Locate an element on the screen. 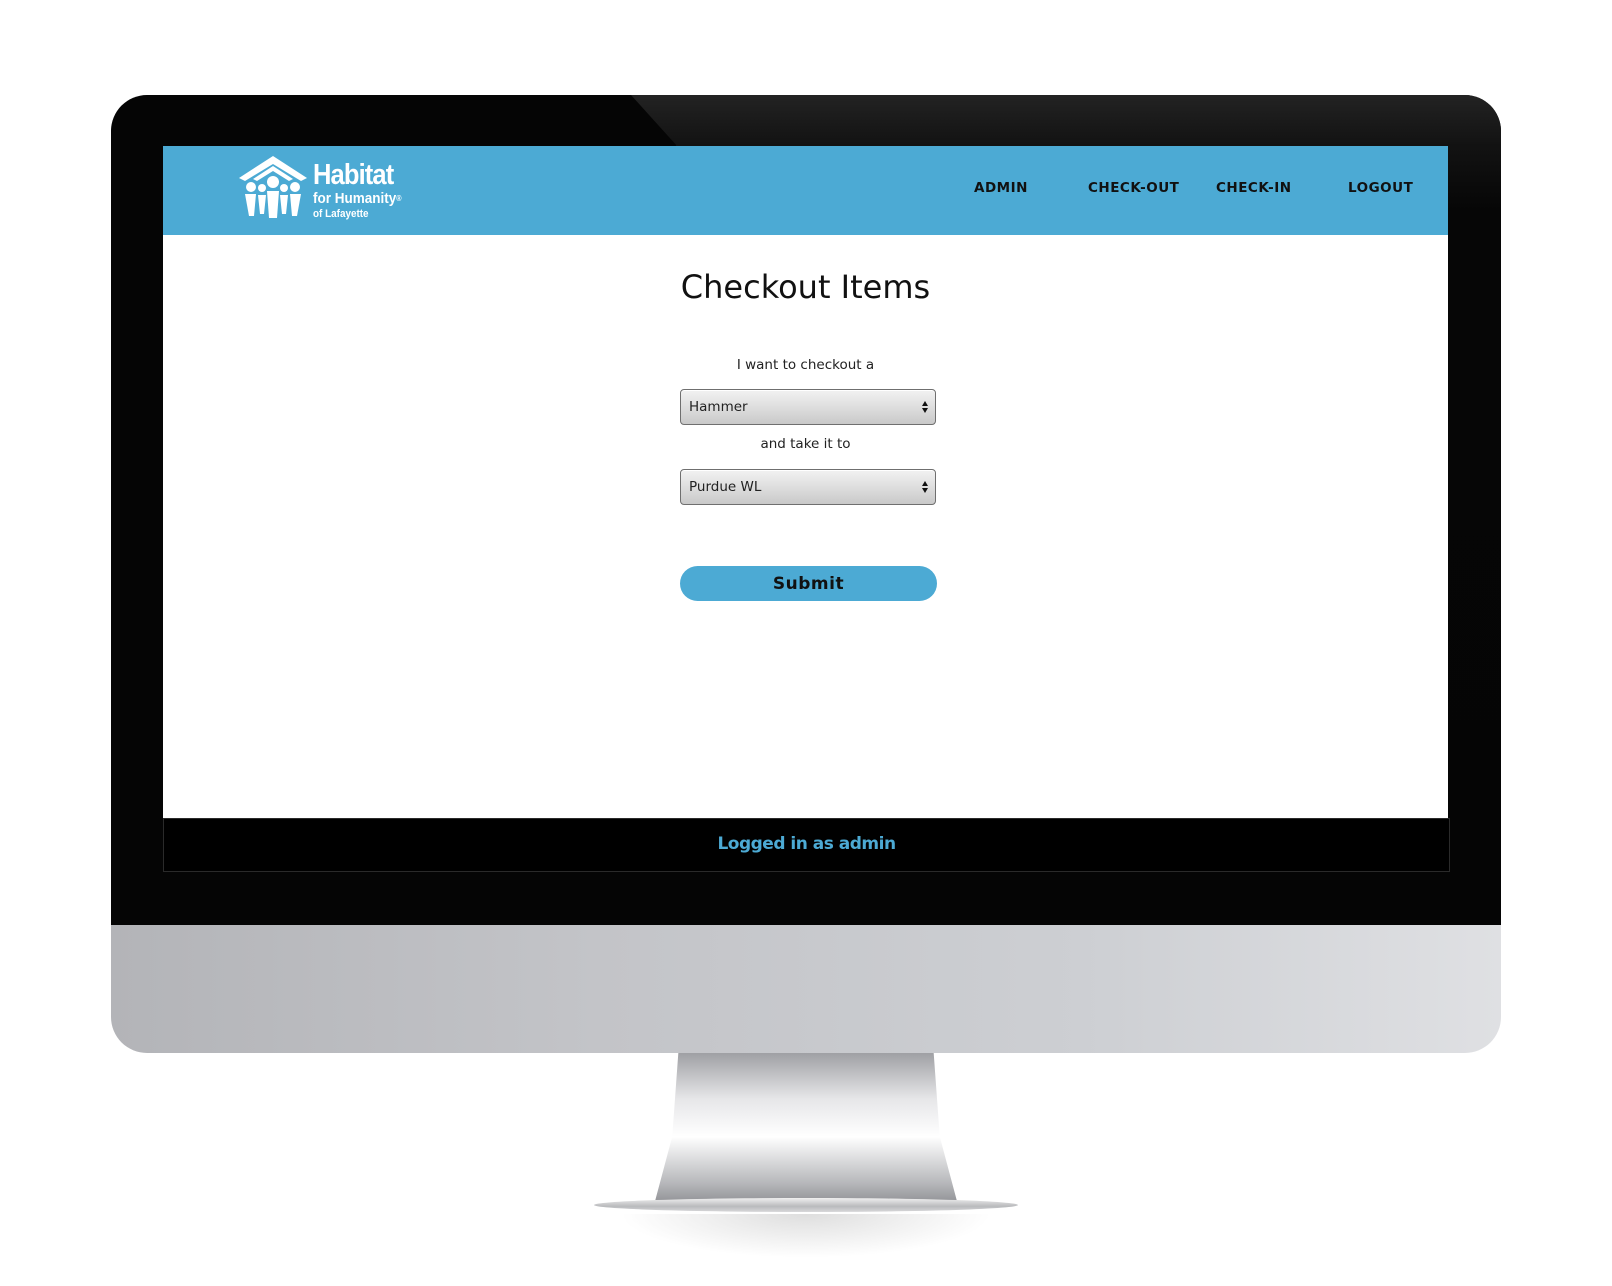 This screenshot has width=1612, height=1286. logo-title: Habitat is located at coordinates (353, 175).